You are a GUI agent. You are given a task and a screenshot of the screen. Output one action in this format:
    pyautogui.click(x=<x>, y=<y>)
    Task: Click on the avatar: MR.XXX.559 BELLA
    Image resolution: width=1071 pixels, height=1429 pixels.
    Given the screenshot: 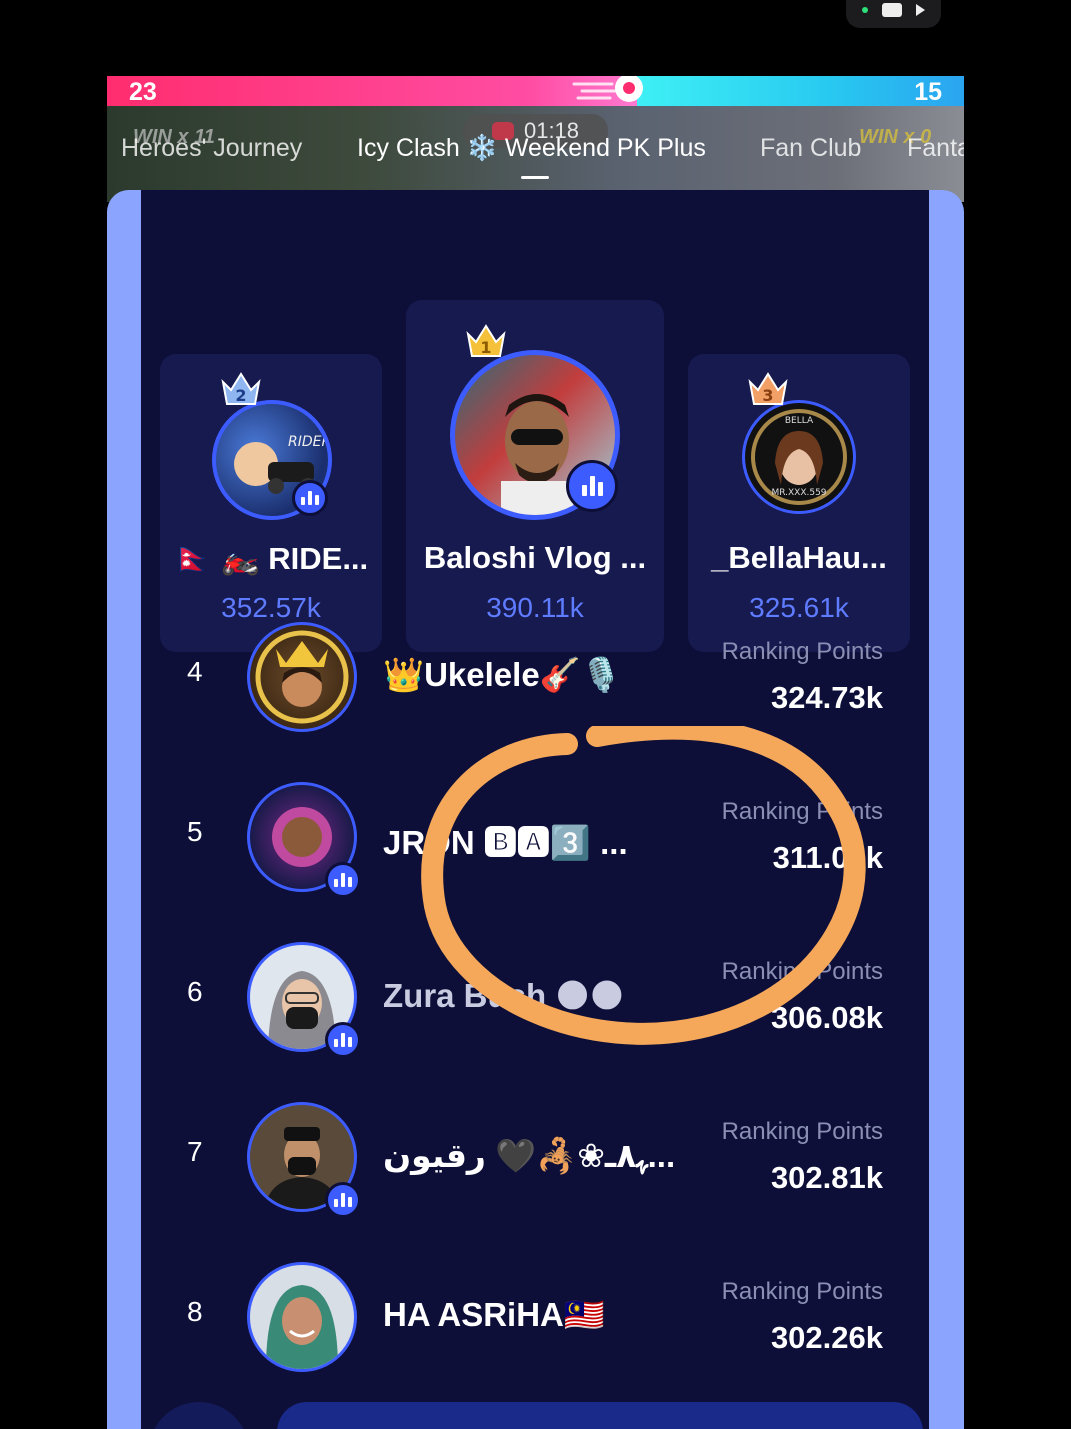 What is the action you would take?
    pyautogui.click(x=799, y=457)
    